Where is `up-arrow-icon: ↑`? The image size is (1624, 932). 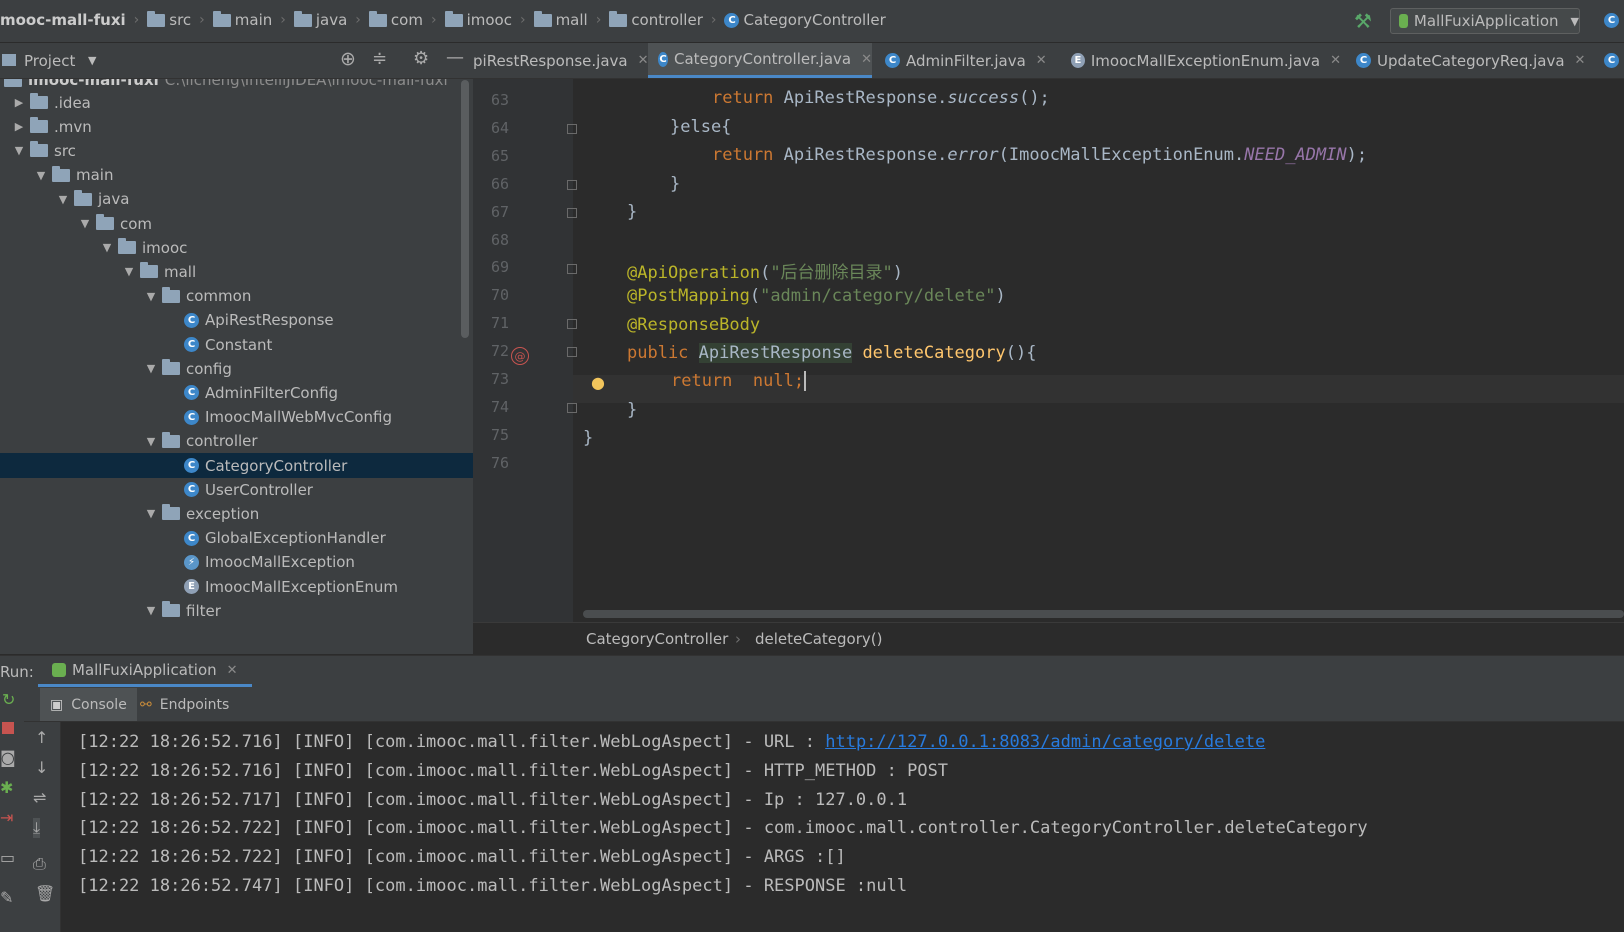
up-arrow-icon: ↑ is located at coordinates (41, 737).